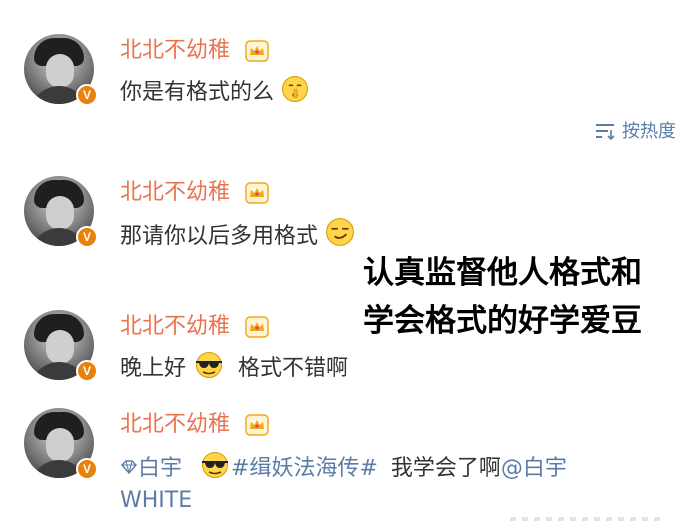  I want to click on comment-body: 我学会了啊, so click(445, 468).